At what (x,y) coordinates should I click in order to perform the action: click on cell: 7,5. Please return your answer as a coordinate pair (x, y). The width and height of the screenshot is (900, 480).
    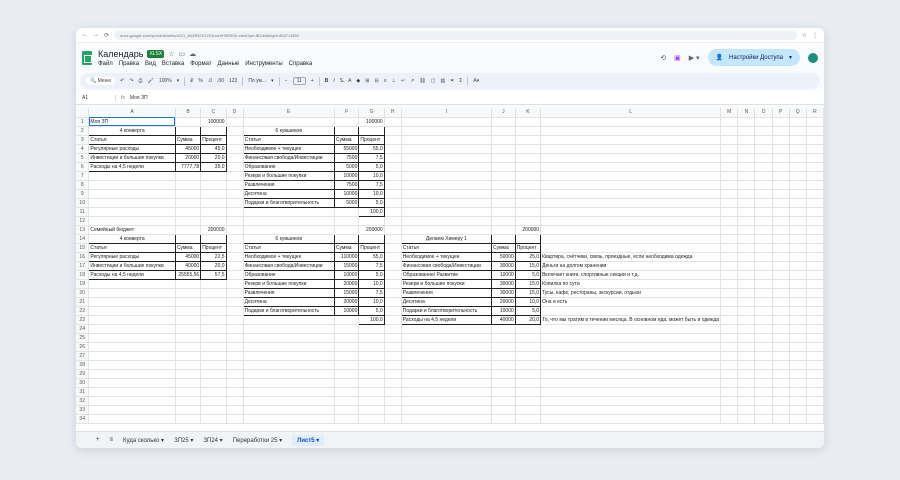
    Looking at the image, I should click on (371, 184).